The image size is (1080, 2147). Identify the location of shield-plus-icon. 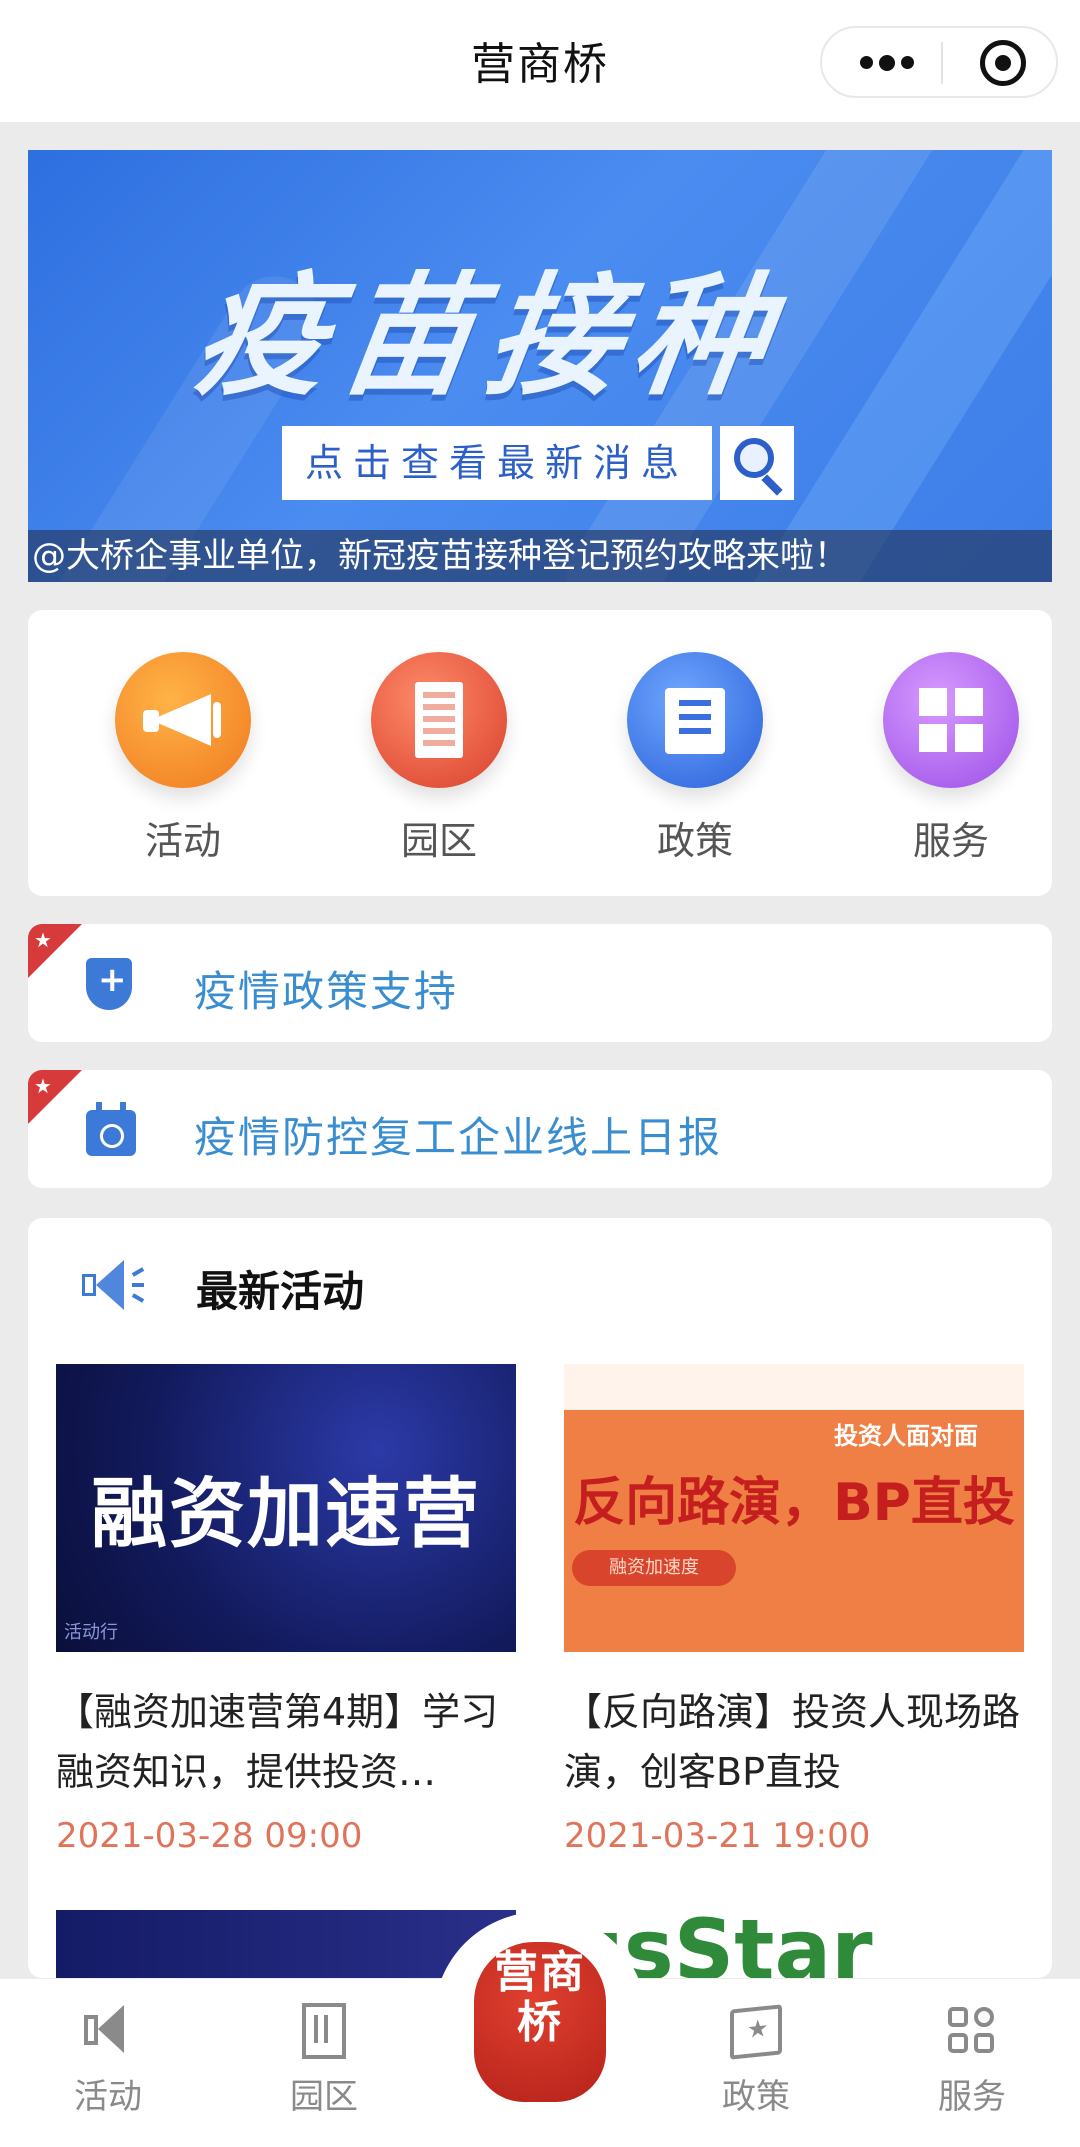
(111, 984).